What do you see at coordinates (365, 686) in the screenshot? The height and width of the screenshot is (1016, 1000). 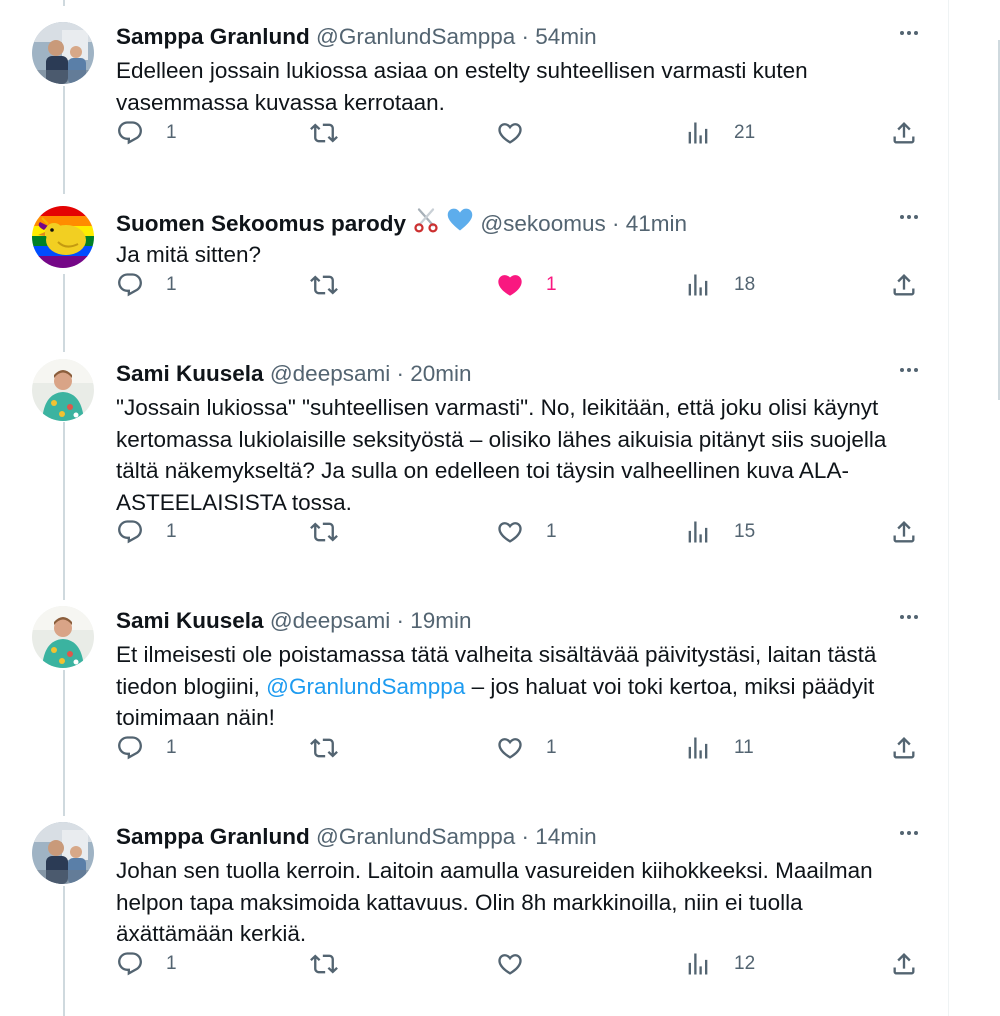 I see `mention-link: @GranlundSamppa` at bounding box center [365, 686].